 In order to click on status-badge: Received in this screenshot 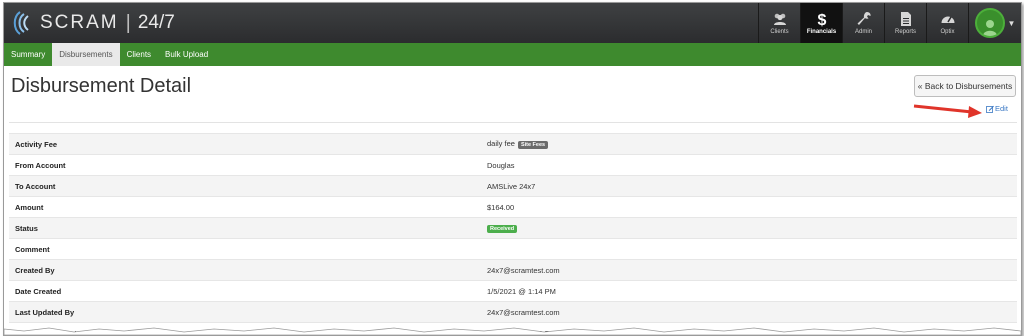, I will do `click(502, 228)`.